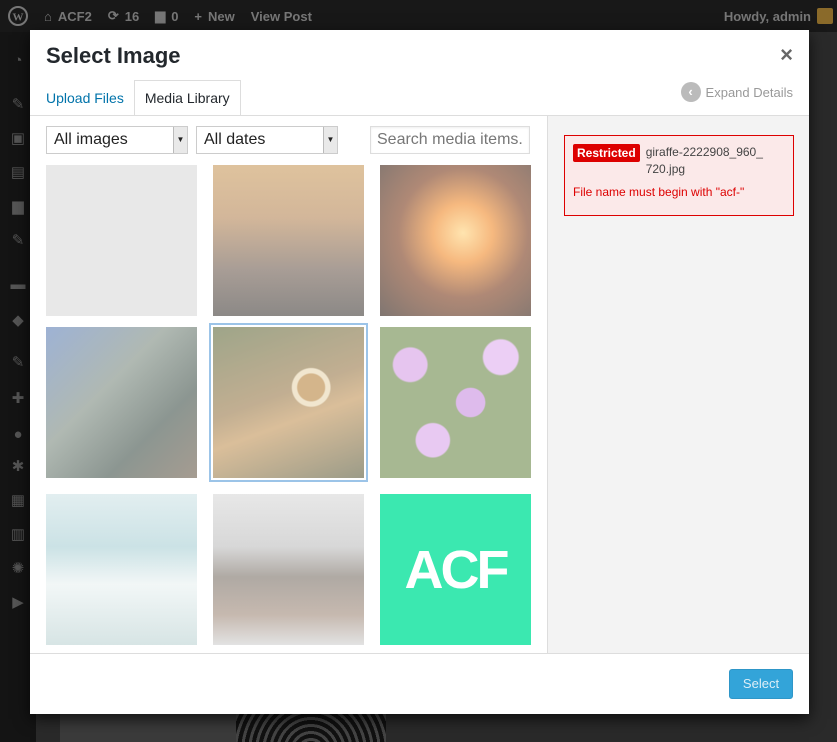  I want to click on media-tabs: Upload Files Media Library, so click(143, 97).